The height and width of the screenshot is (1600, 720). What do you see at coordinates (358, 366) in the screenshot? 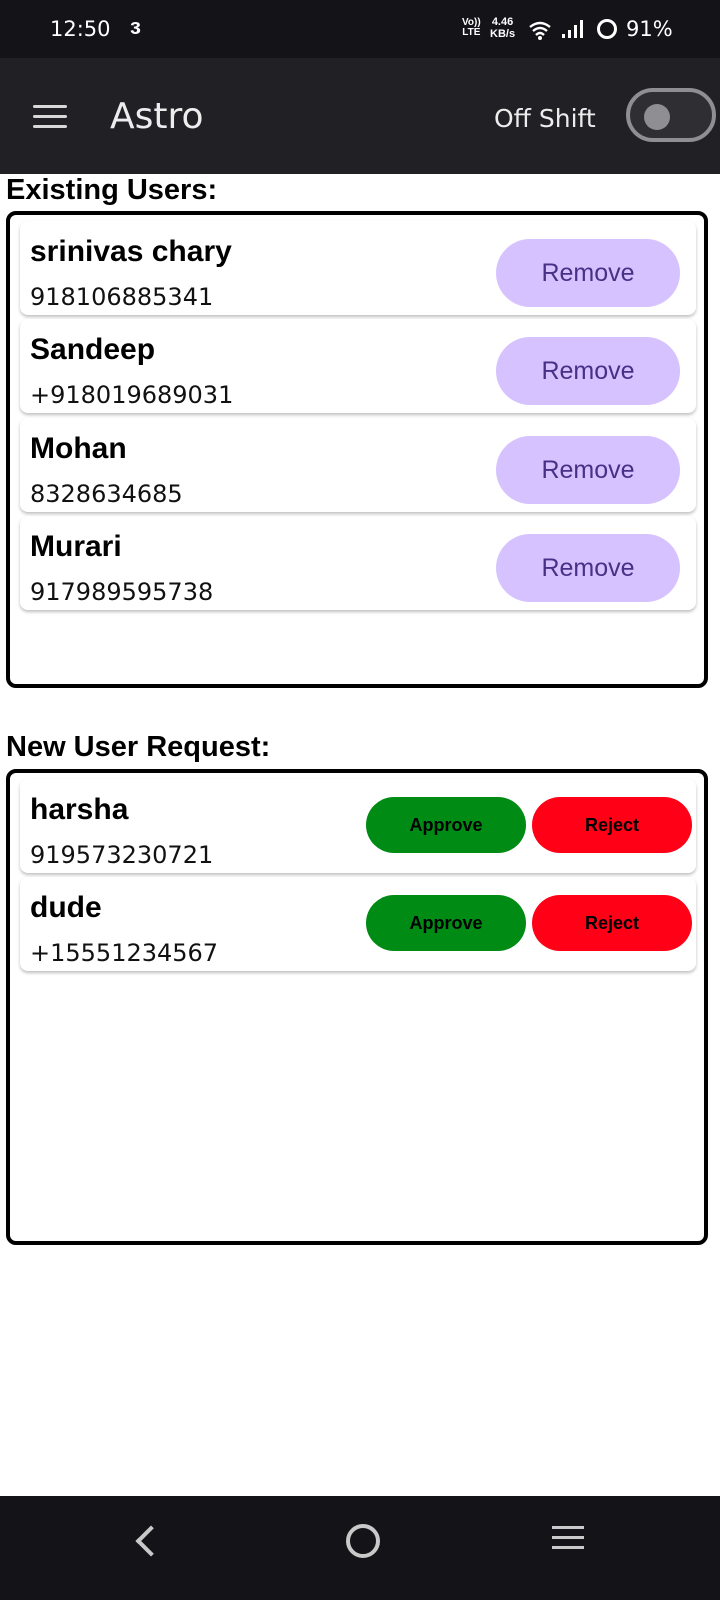
I see `user-card: Sandeep +918019689031 Remove` at bounding box center [358, 366].